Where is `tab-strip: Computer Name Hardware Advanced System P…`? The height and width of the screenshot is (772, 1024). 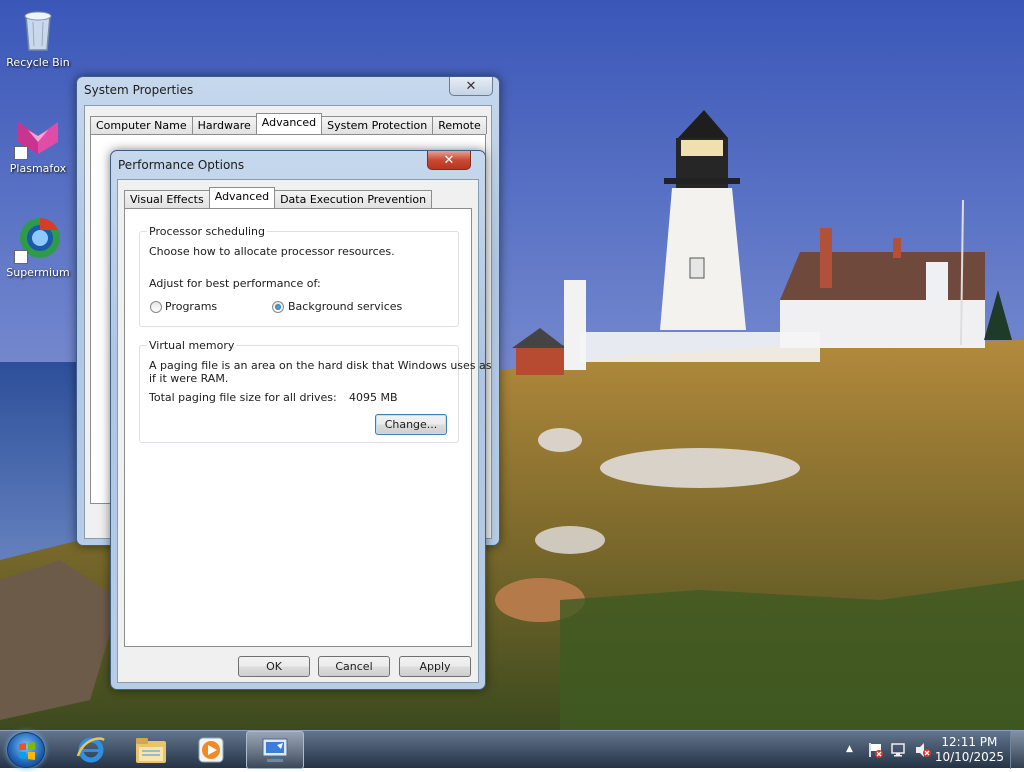
tab-strip: Computer Name Hardware Advanced System P… is located at coordinates (288, 123).